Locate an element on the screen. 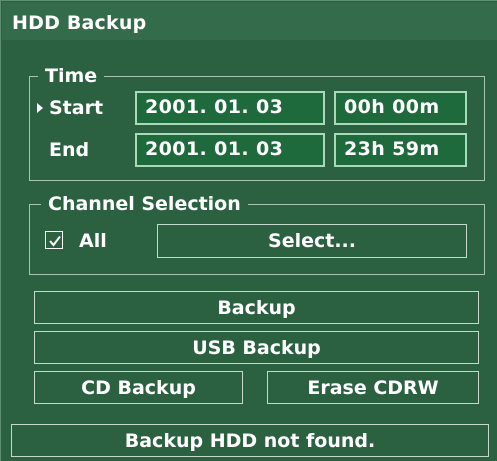 This screenshot has height=461, width=497. erase-cdrw-button: Erase CDRW is located at coordinates (373, 387).